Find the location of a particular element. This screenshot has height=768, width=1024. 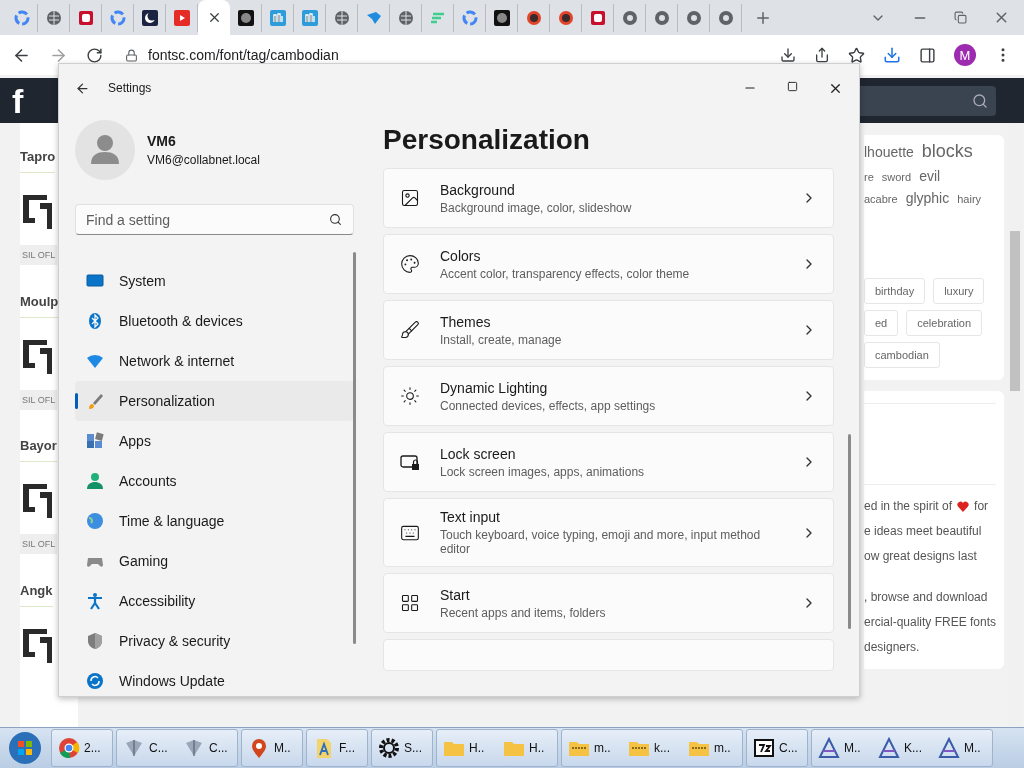

tag-link: blocks is located at coordinates (947, 151).